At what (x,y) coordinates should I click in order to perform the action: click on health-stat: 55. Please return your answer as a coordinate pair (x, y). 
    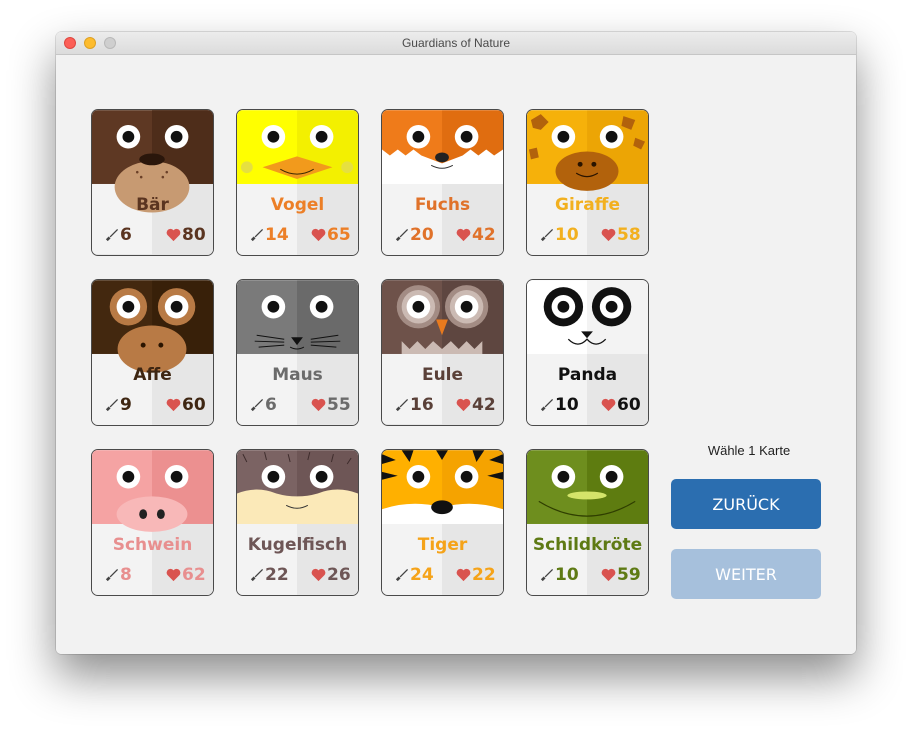
    Looking at the image, I should click on (331, 405).